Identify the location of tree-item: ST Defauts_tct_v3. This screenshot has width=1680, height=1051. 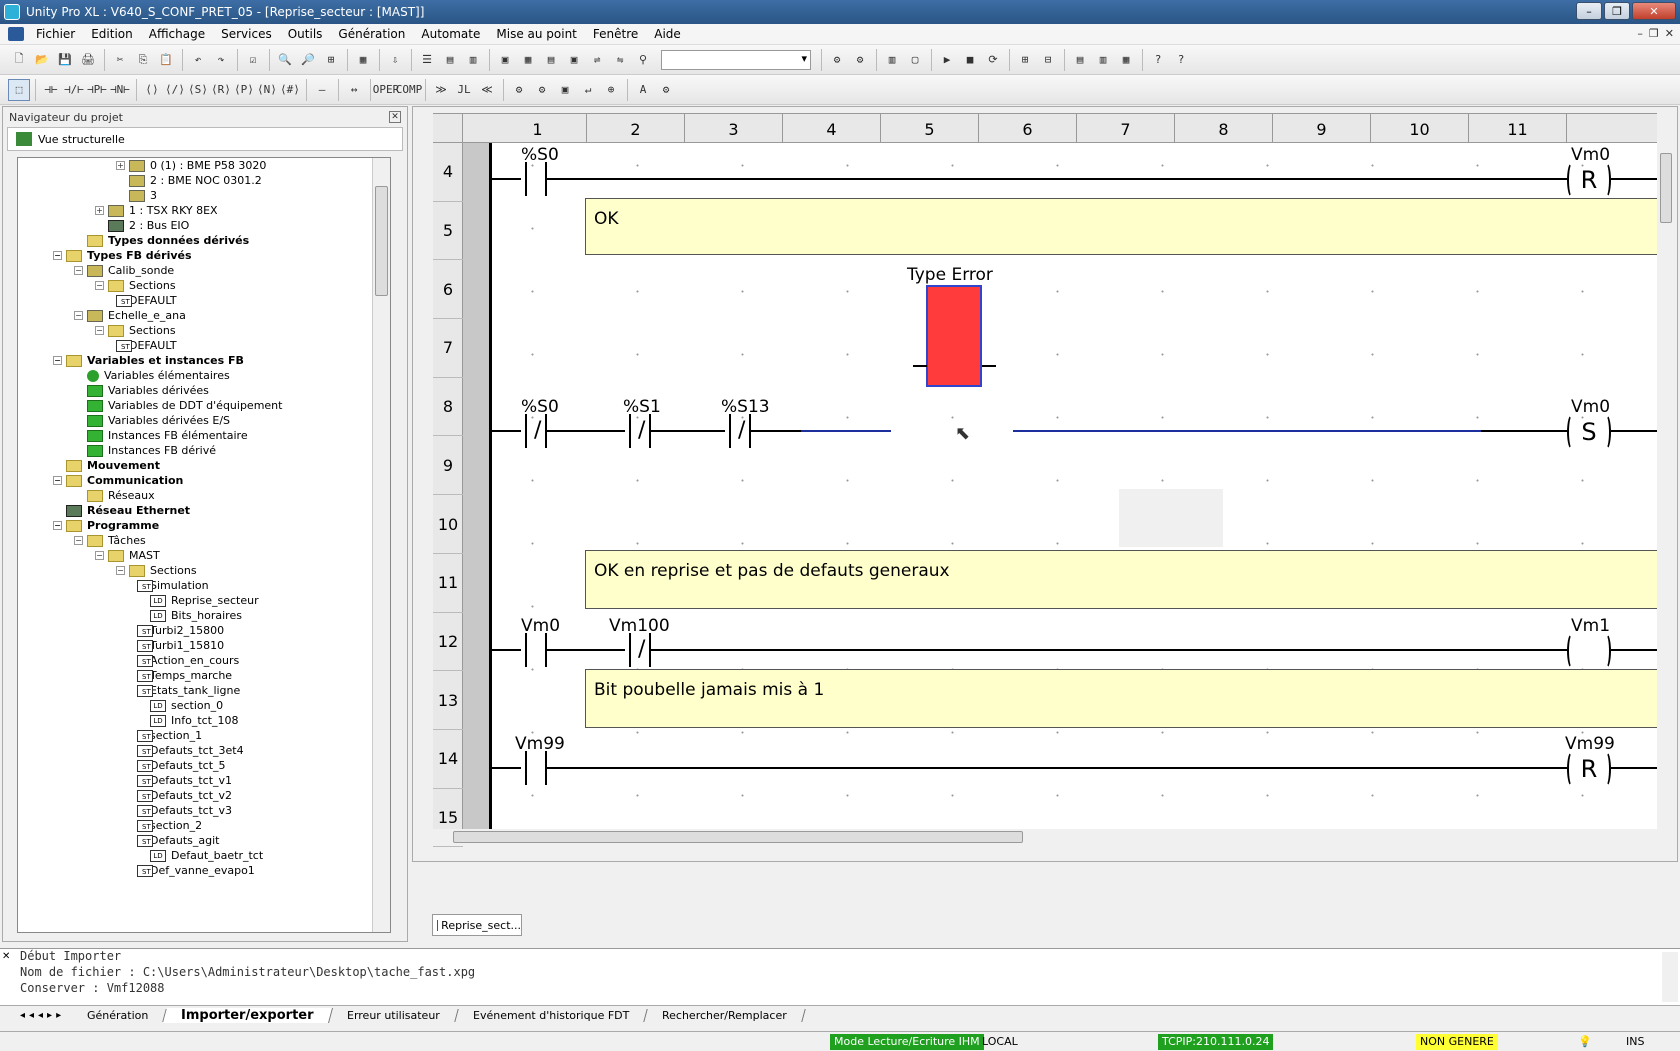
(195, 810).